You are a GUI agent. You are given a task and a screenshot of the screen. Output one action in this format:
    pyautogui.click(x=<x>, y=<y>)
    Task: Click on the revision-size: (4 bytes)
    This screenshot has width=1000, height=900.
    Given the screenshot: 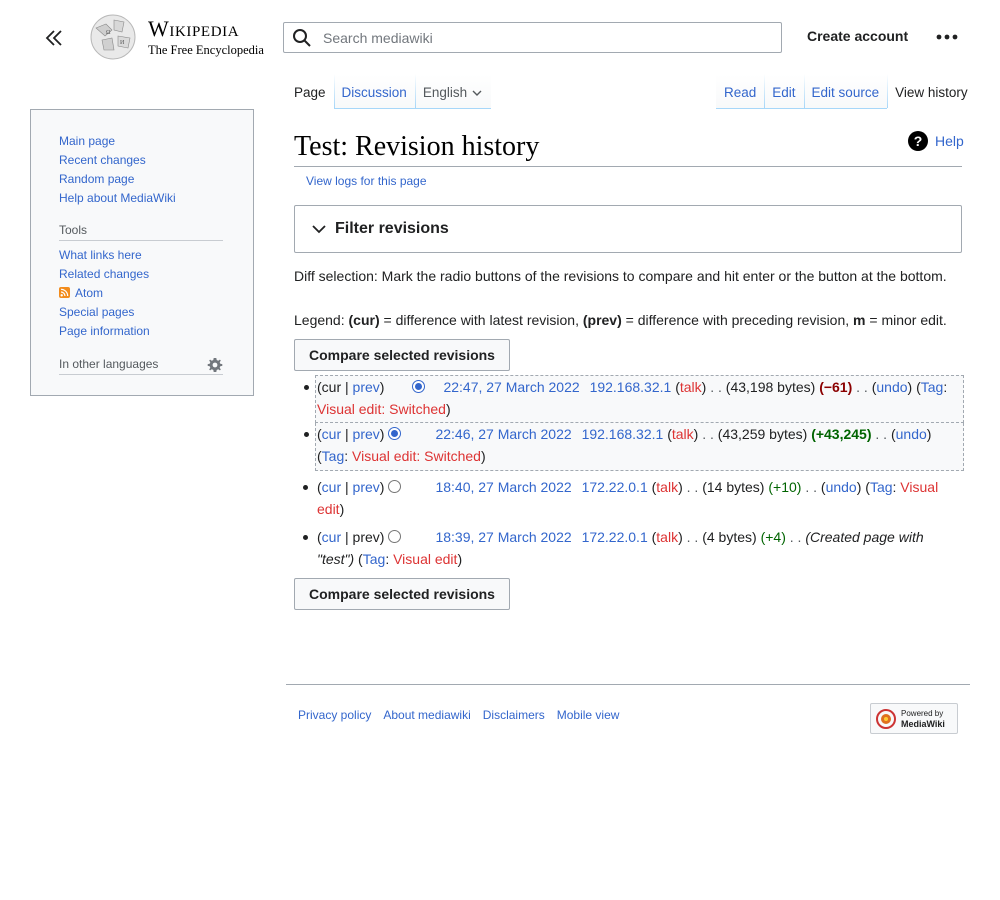 What is the action you would take?
    pyautogui.click(x=729, y=537)
    